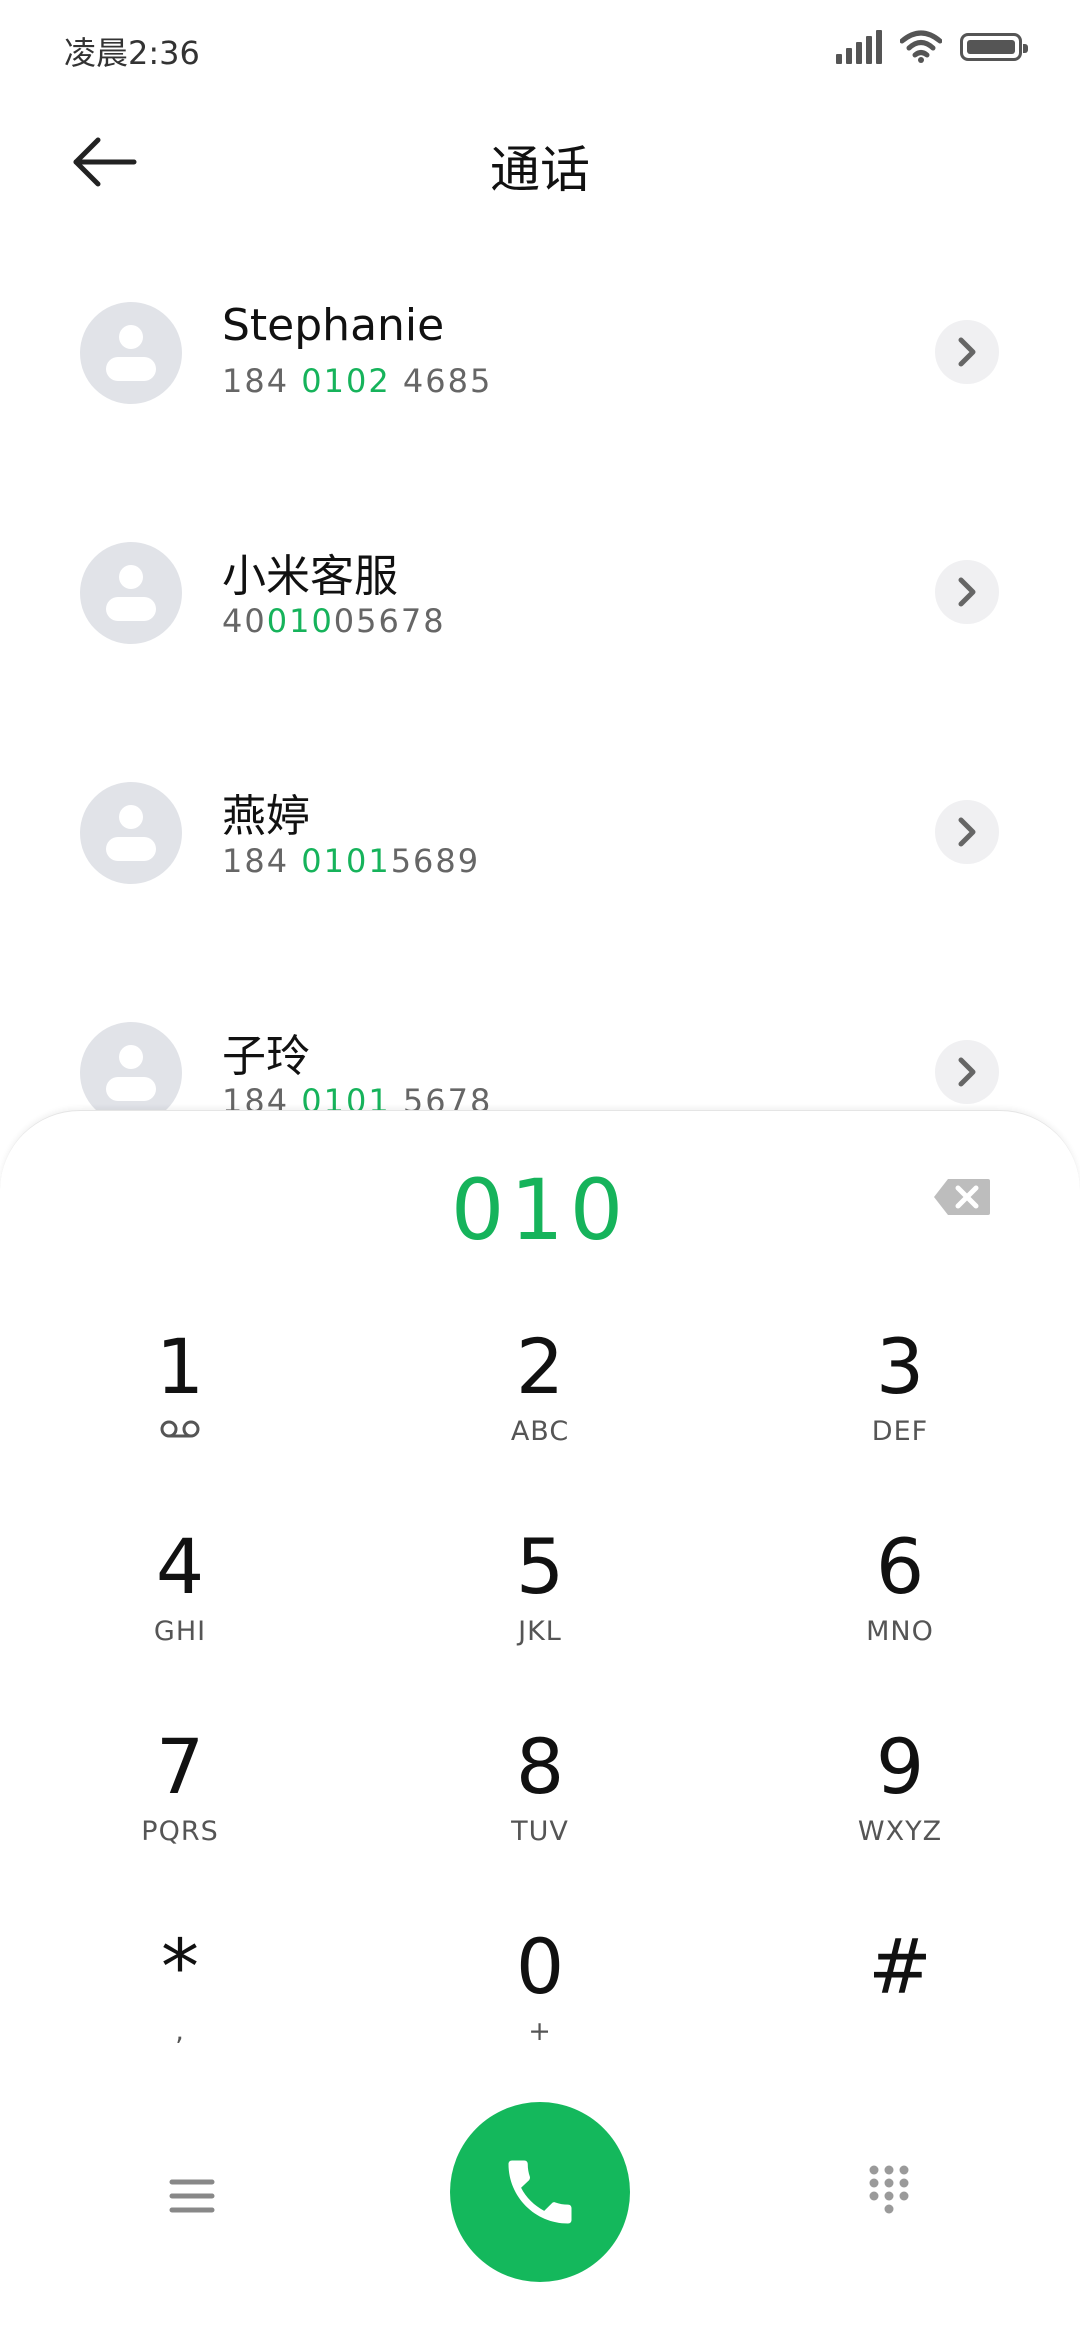 This screenshot has width=1080, height=2341. What do you see at coordinates (900, 1431) in the screenshot?
I see `key-letters: DEF` at bounding box center [900, 1431].